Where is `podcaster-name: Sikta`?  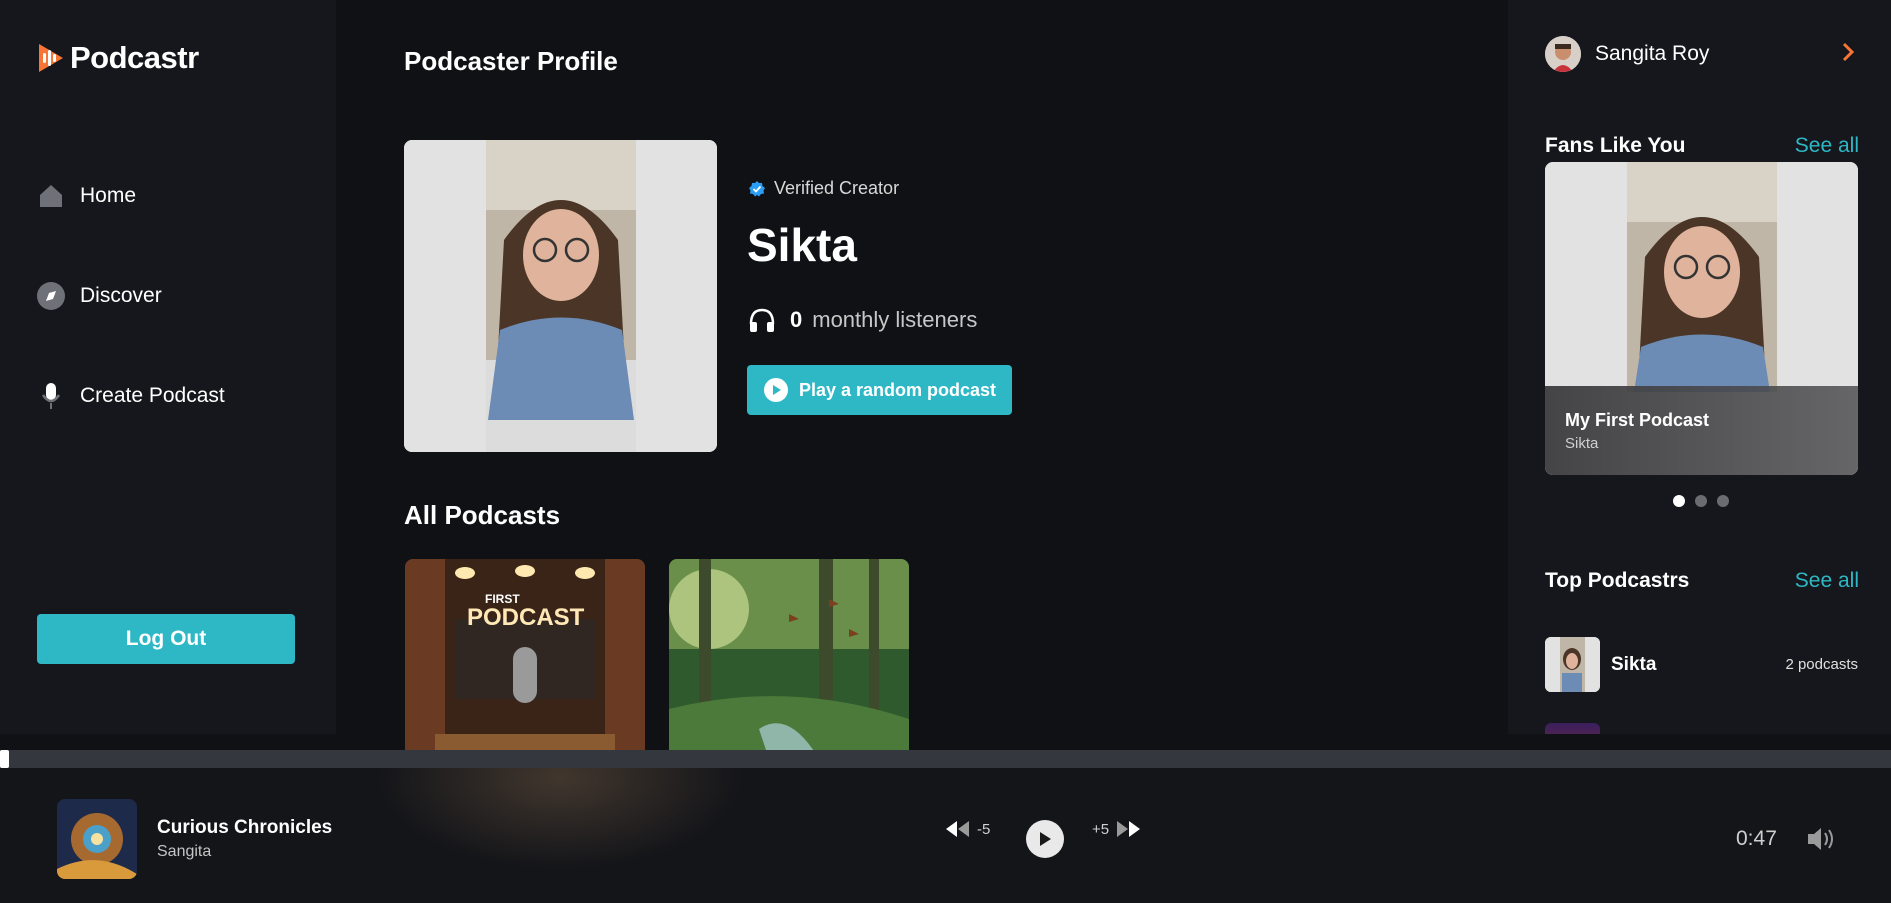 podcaster-name: Sikta is located at coordinates (802, 245).